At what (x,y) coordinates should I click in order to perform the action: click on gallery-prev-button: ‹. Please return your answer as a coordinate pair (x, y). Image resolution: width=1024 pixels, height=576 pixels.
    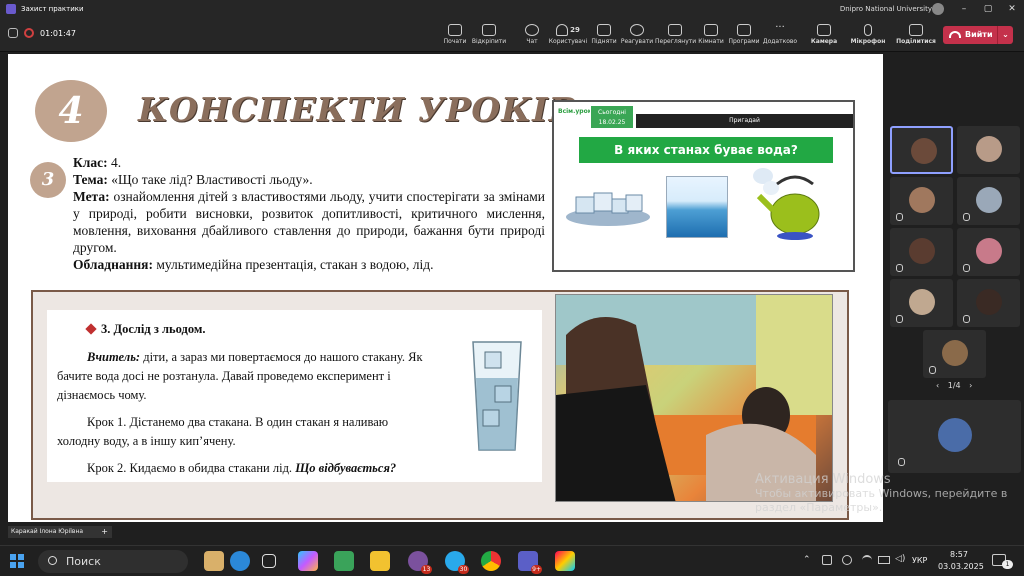
    Looking at the image, I should click on (937, 385).